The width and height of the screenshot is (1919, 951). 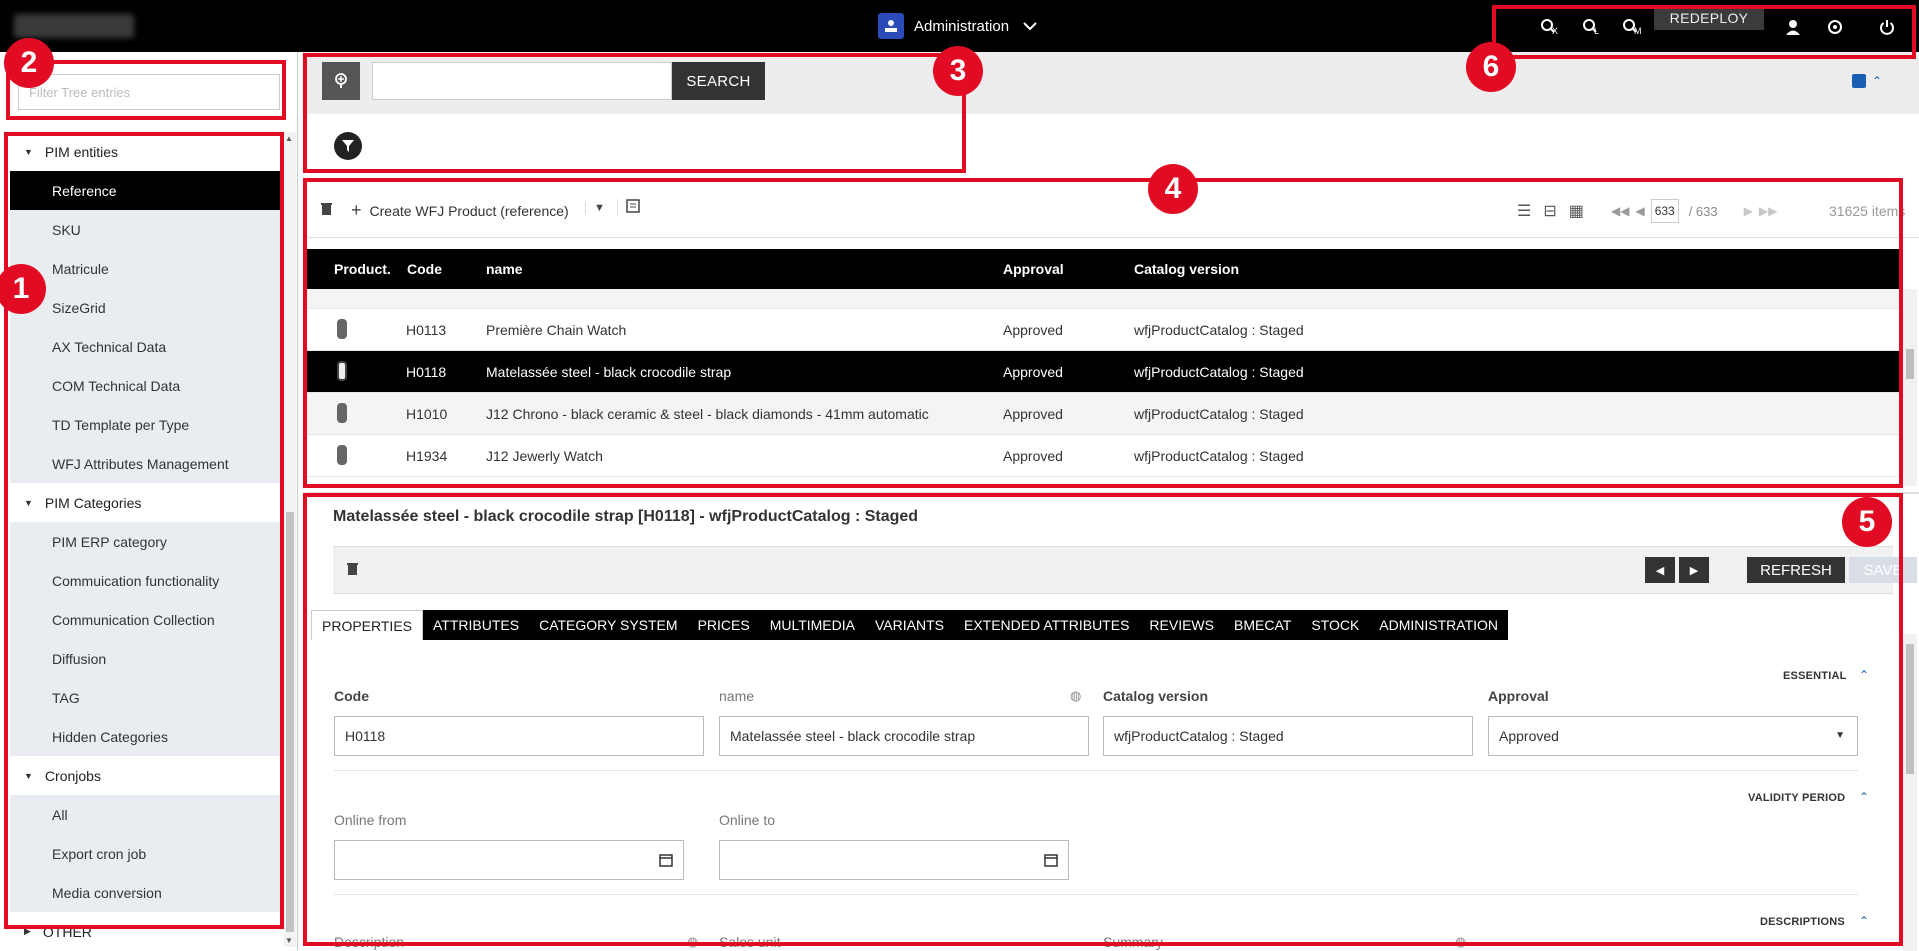 I want to click on online-from-field, so click(x=509, y=860).